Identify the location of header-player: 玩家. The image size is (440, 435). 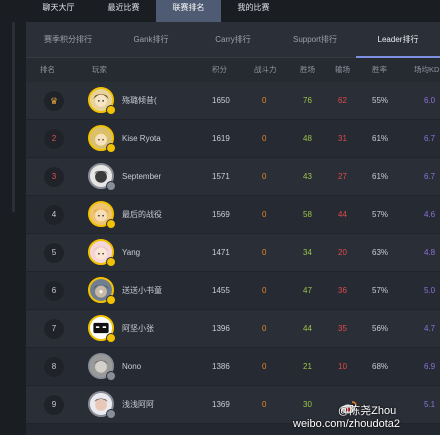
(99, 70).